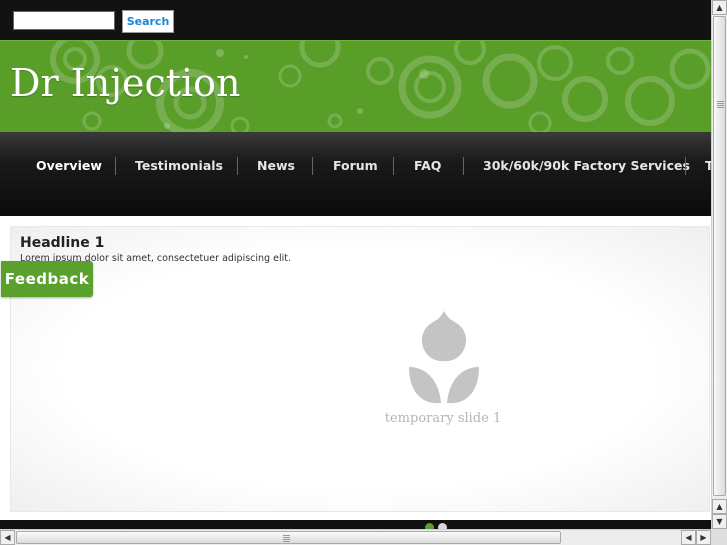 This screenshot has width=727, height=545. What do you see at coordinates (69, 165) in the screenshot?
I see `nav-item-overview: Overview` at bounding box center [69, 165].